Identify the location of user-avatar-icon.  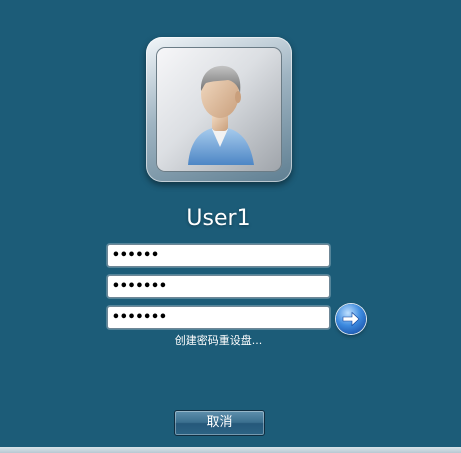
(221, 115).